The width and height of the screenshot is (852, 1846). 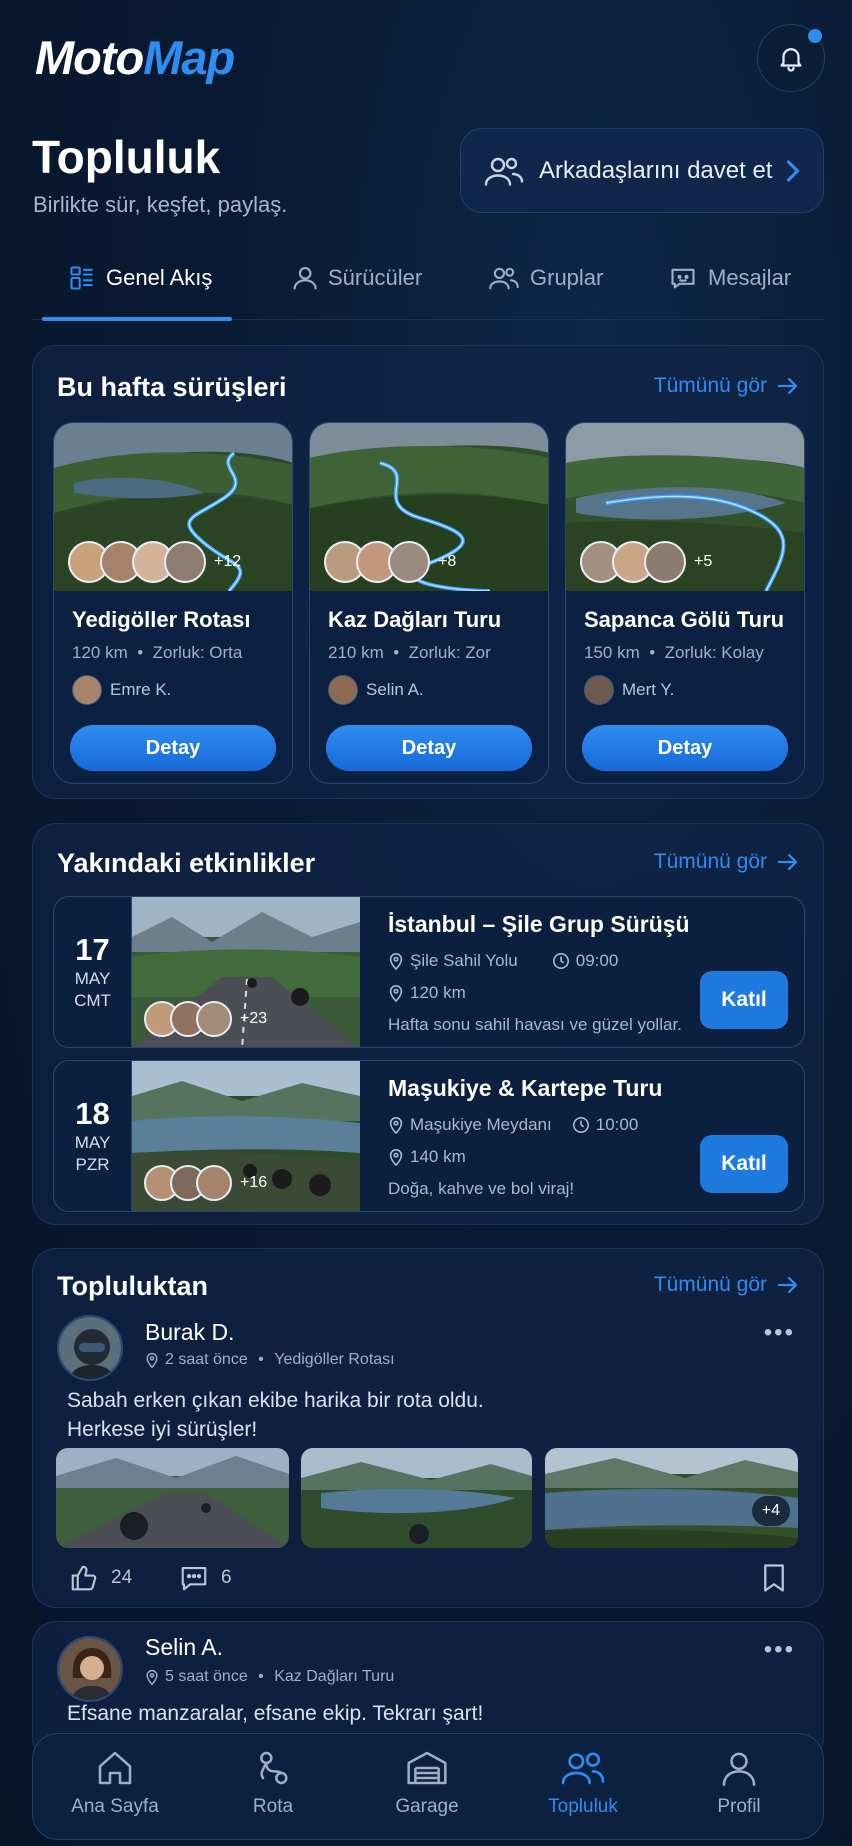 I want to click on logo-text-map: Map, so click(x=189, y=57).